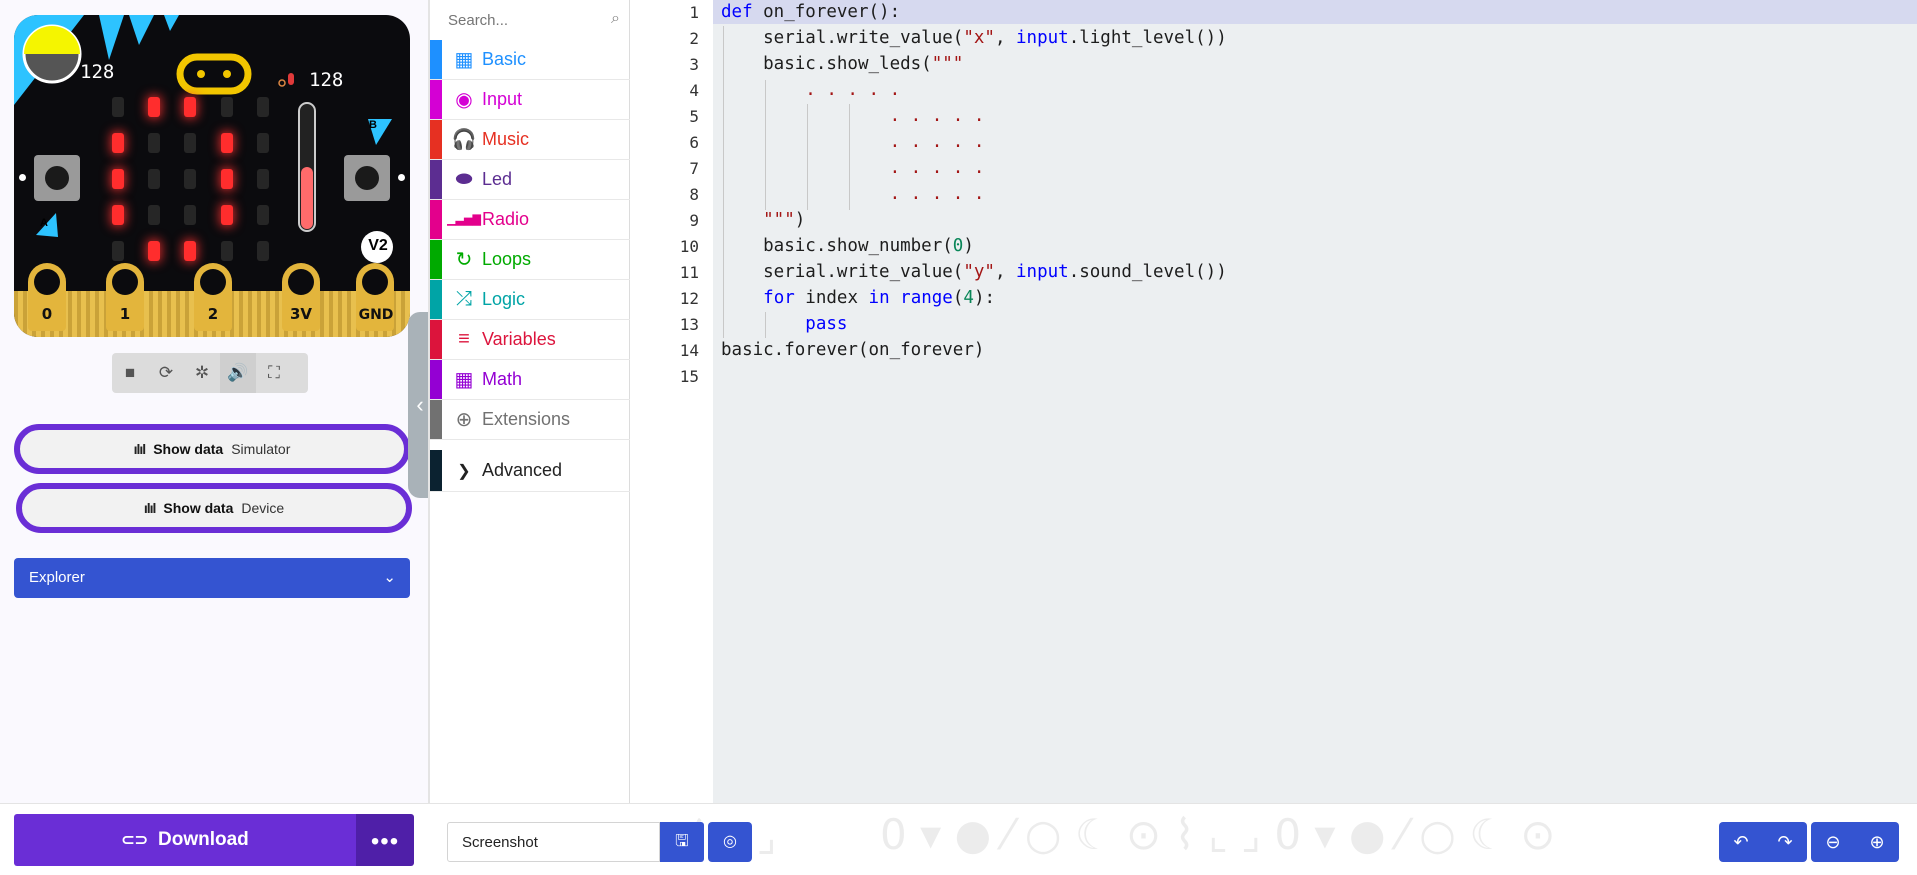 This screenshot has width=1917, height=875. Describe the element at coordinates (530, 420) in the screenshot. I see `category-extensions: ⊕ Extensions` at that location.